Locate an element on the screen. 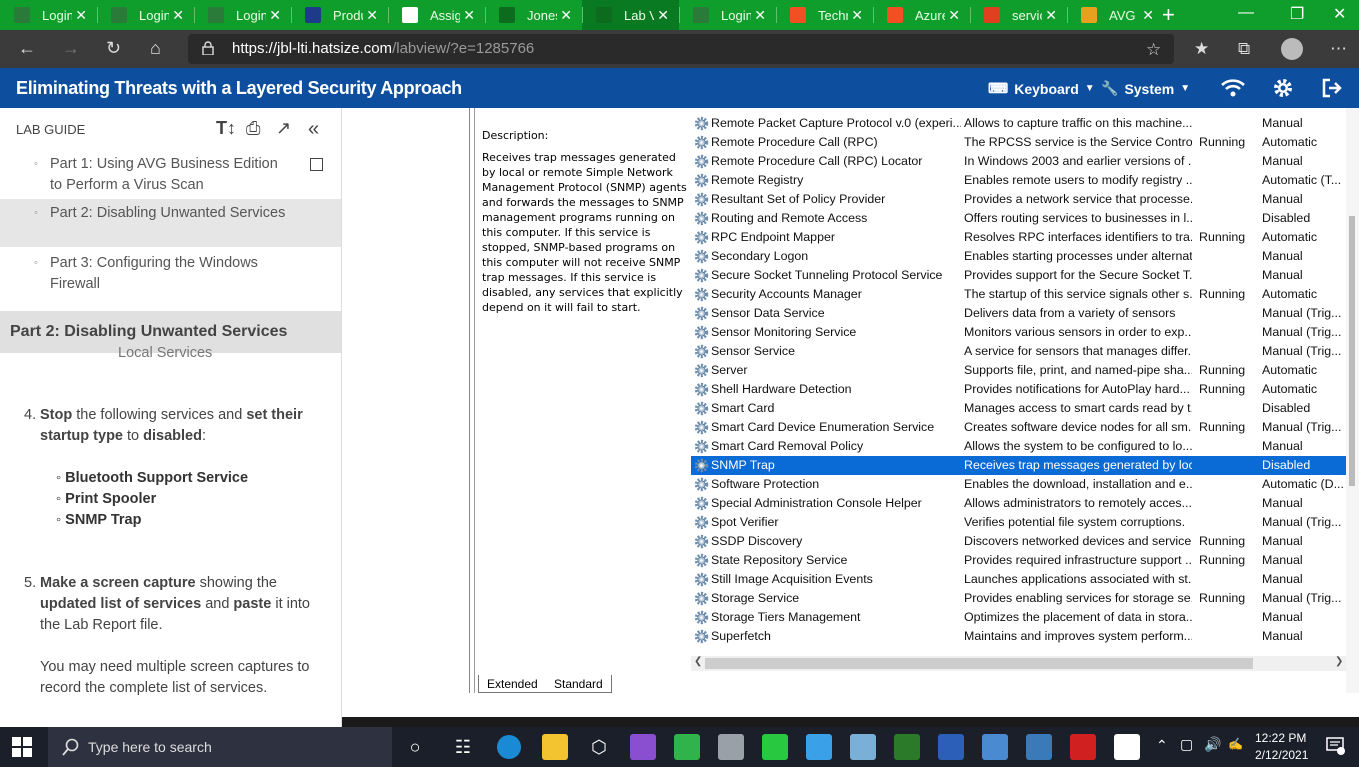  profile-avatar is located at coordinates (1292, 49).